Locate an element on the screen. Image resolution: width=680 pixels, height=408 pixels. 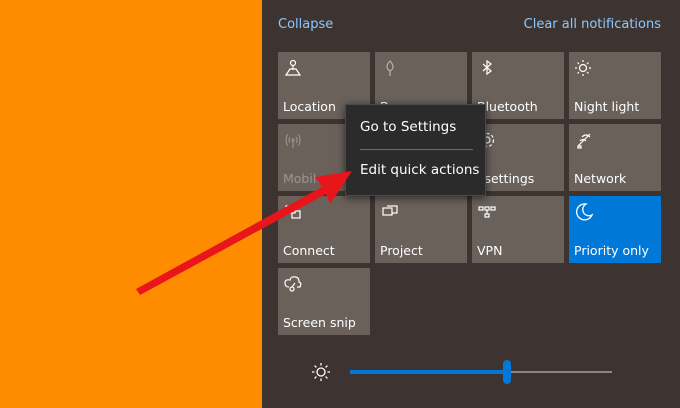
brightness-slider is located at coordinates (481, 372).